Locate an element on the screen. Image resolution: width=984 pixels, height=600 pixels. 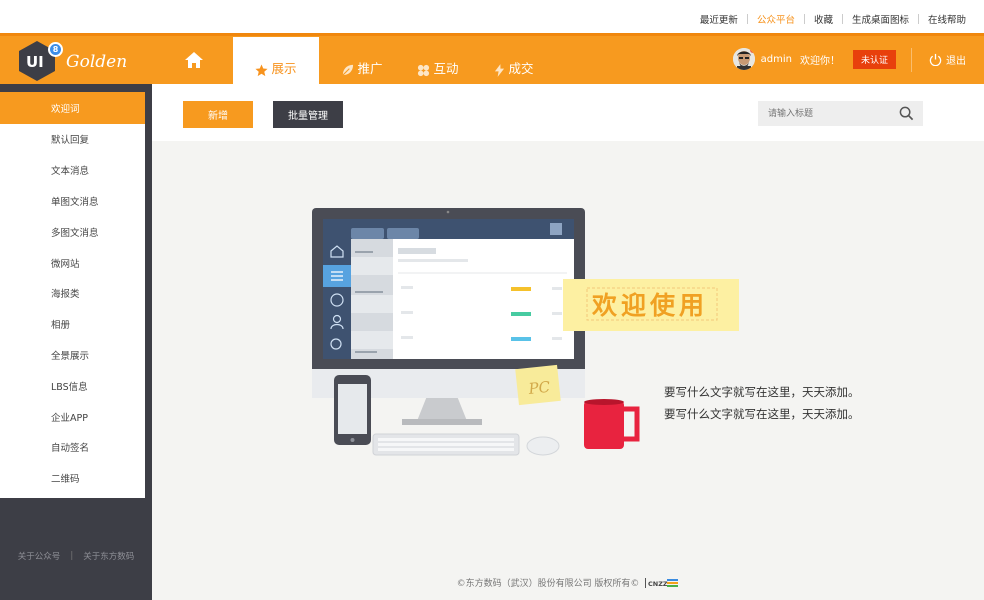
tab-deal-label: 成交 is located at coordinates (521, 68).